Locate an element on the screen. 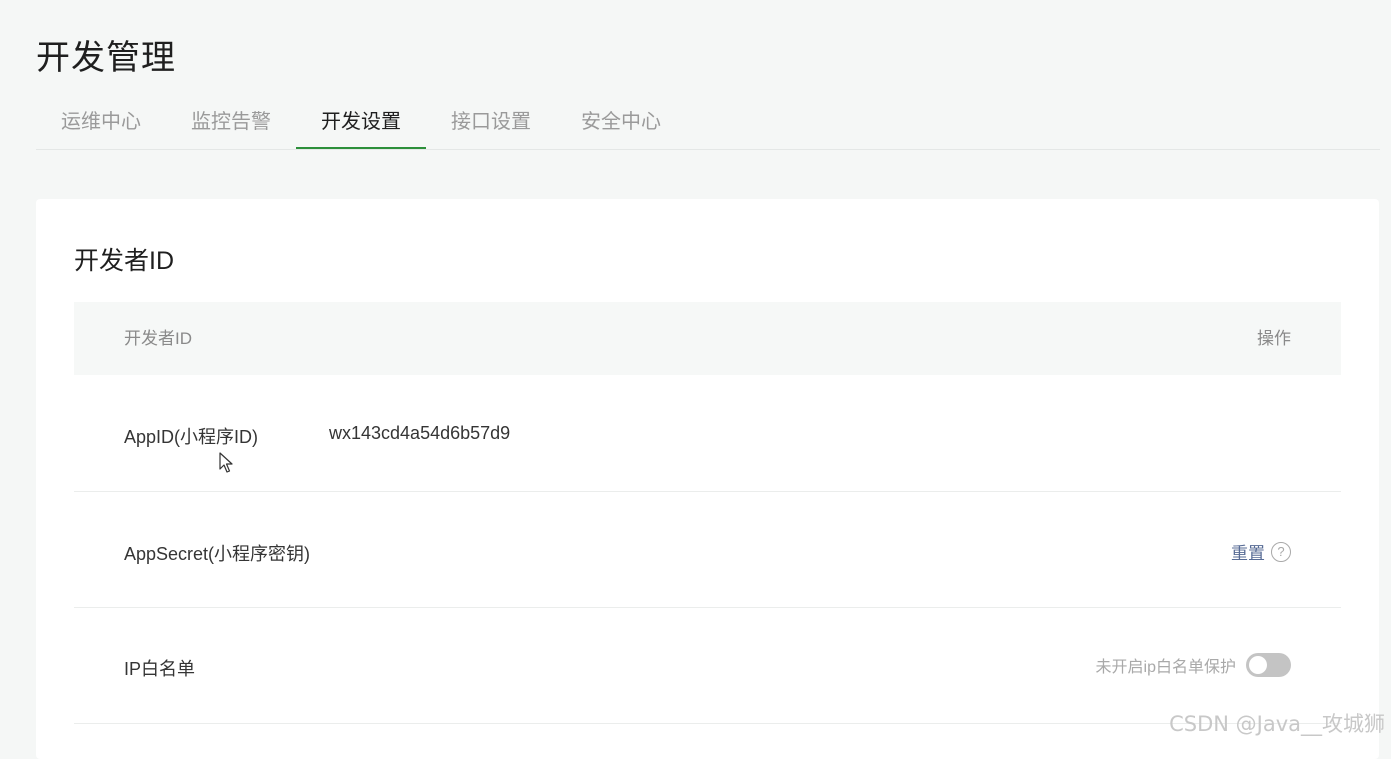 This screenshot has height=759, width=1391. table-row-appid: AppID(小程序ID) wx143cd4a54d6b57d9 is located at coordinates (707, 433).